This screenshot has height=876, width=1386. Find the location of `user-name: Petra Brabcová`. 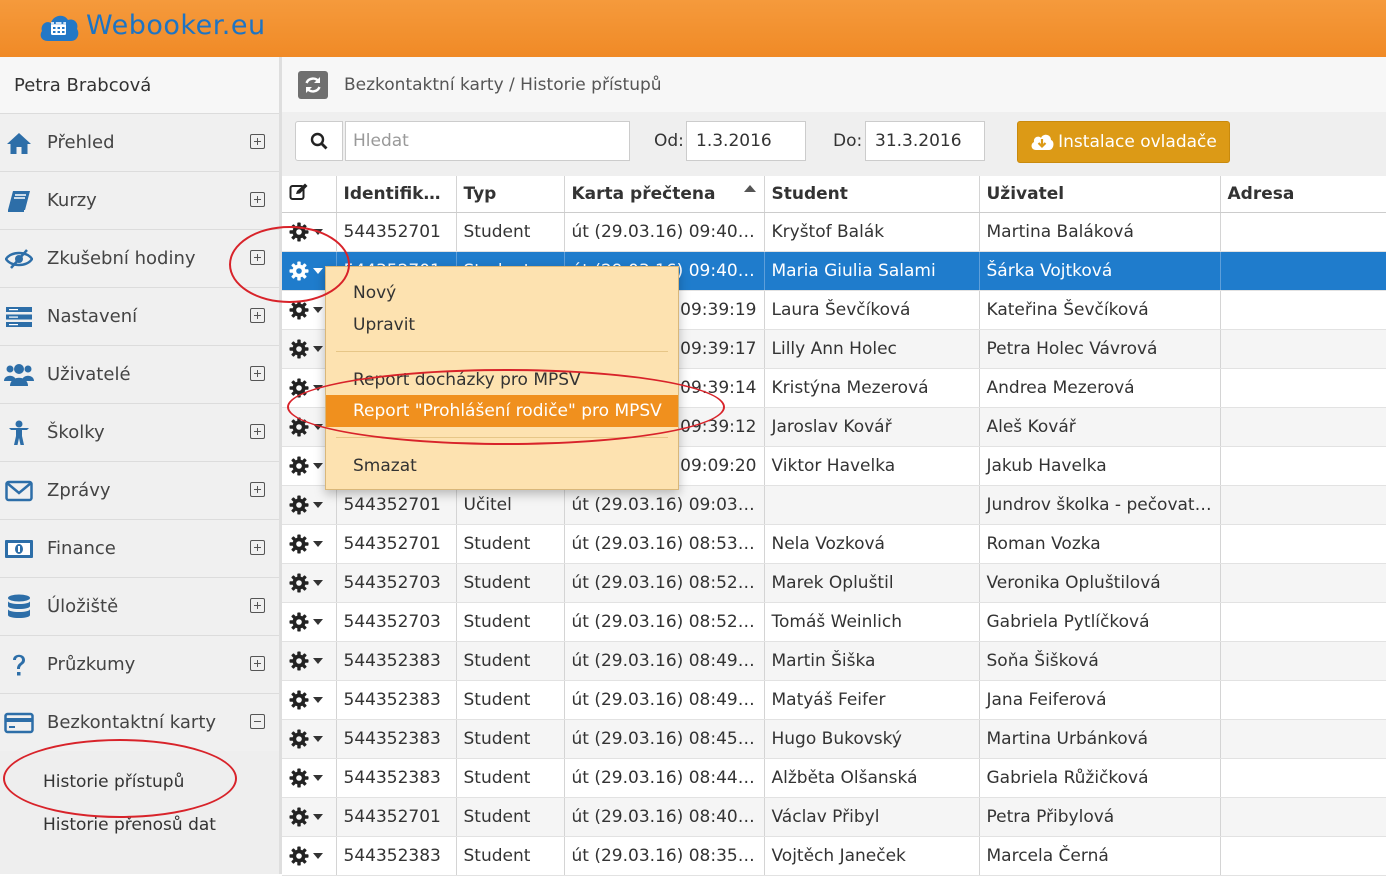

user-name: Petra Brabcová is located at coordinates (139, 85).